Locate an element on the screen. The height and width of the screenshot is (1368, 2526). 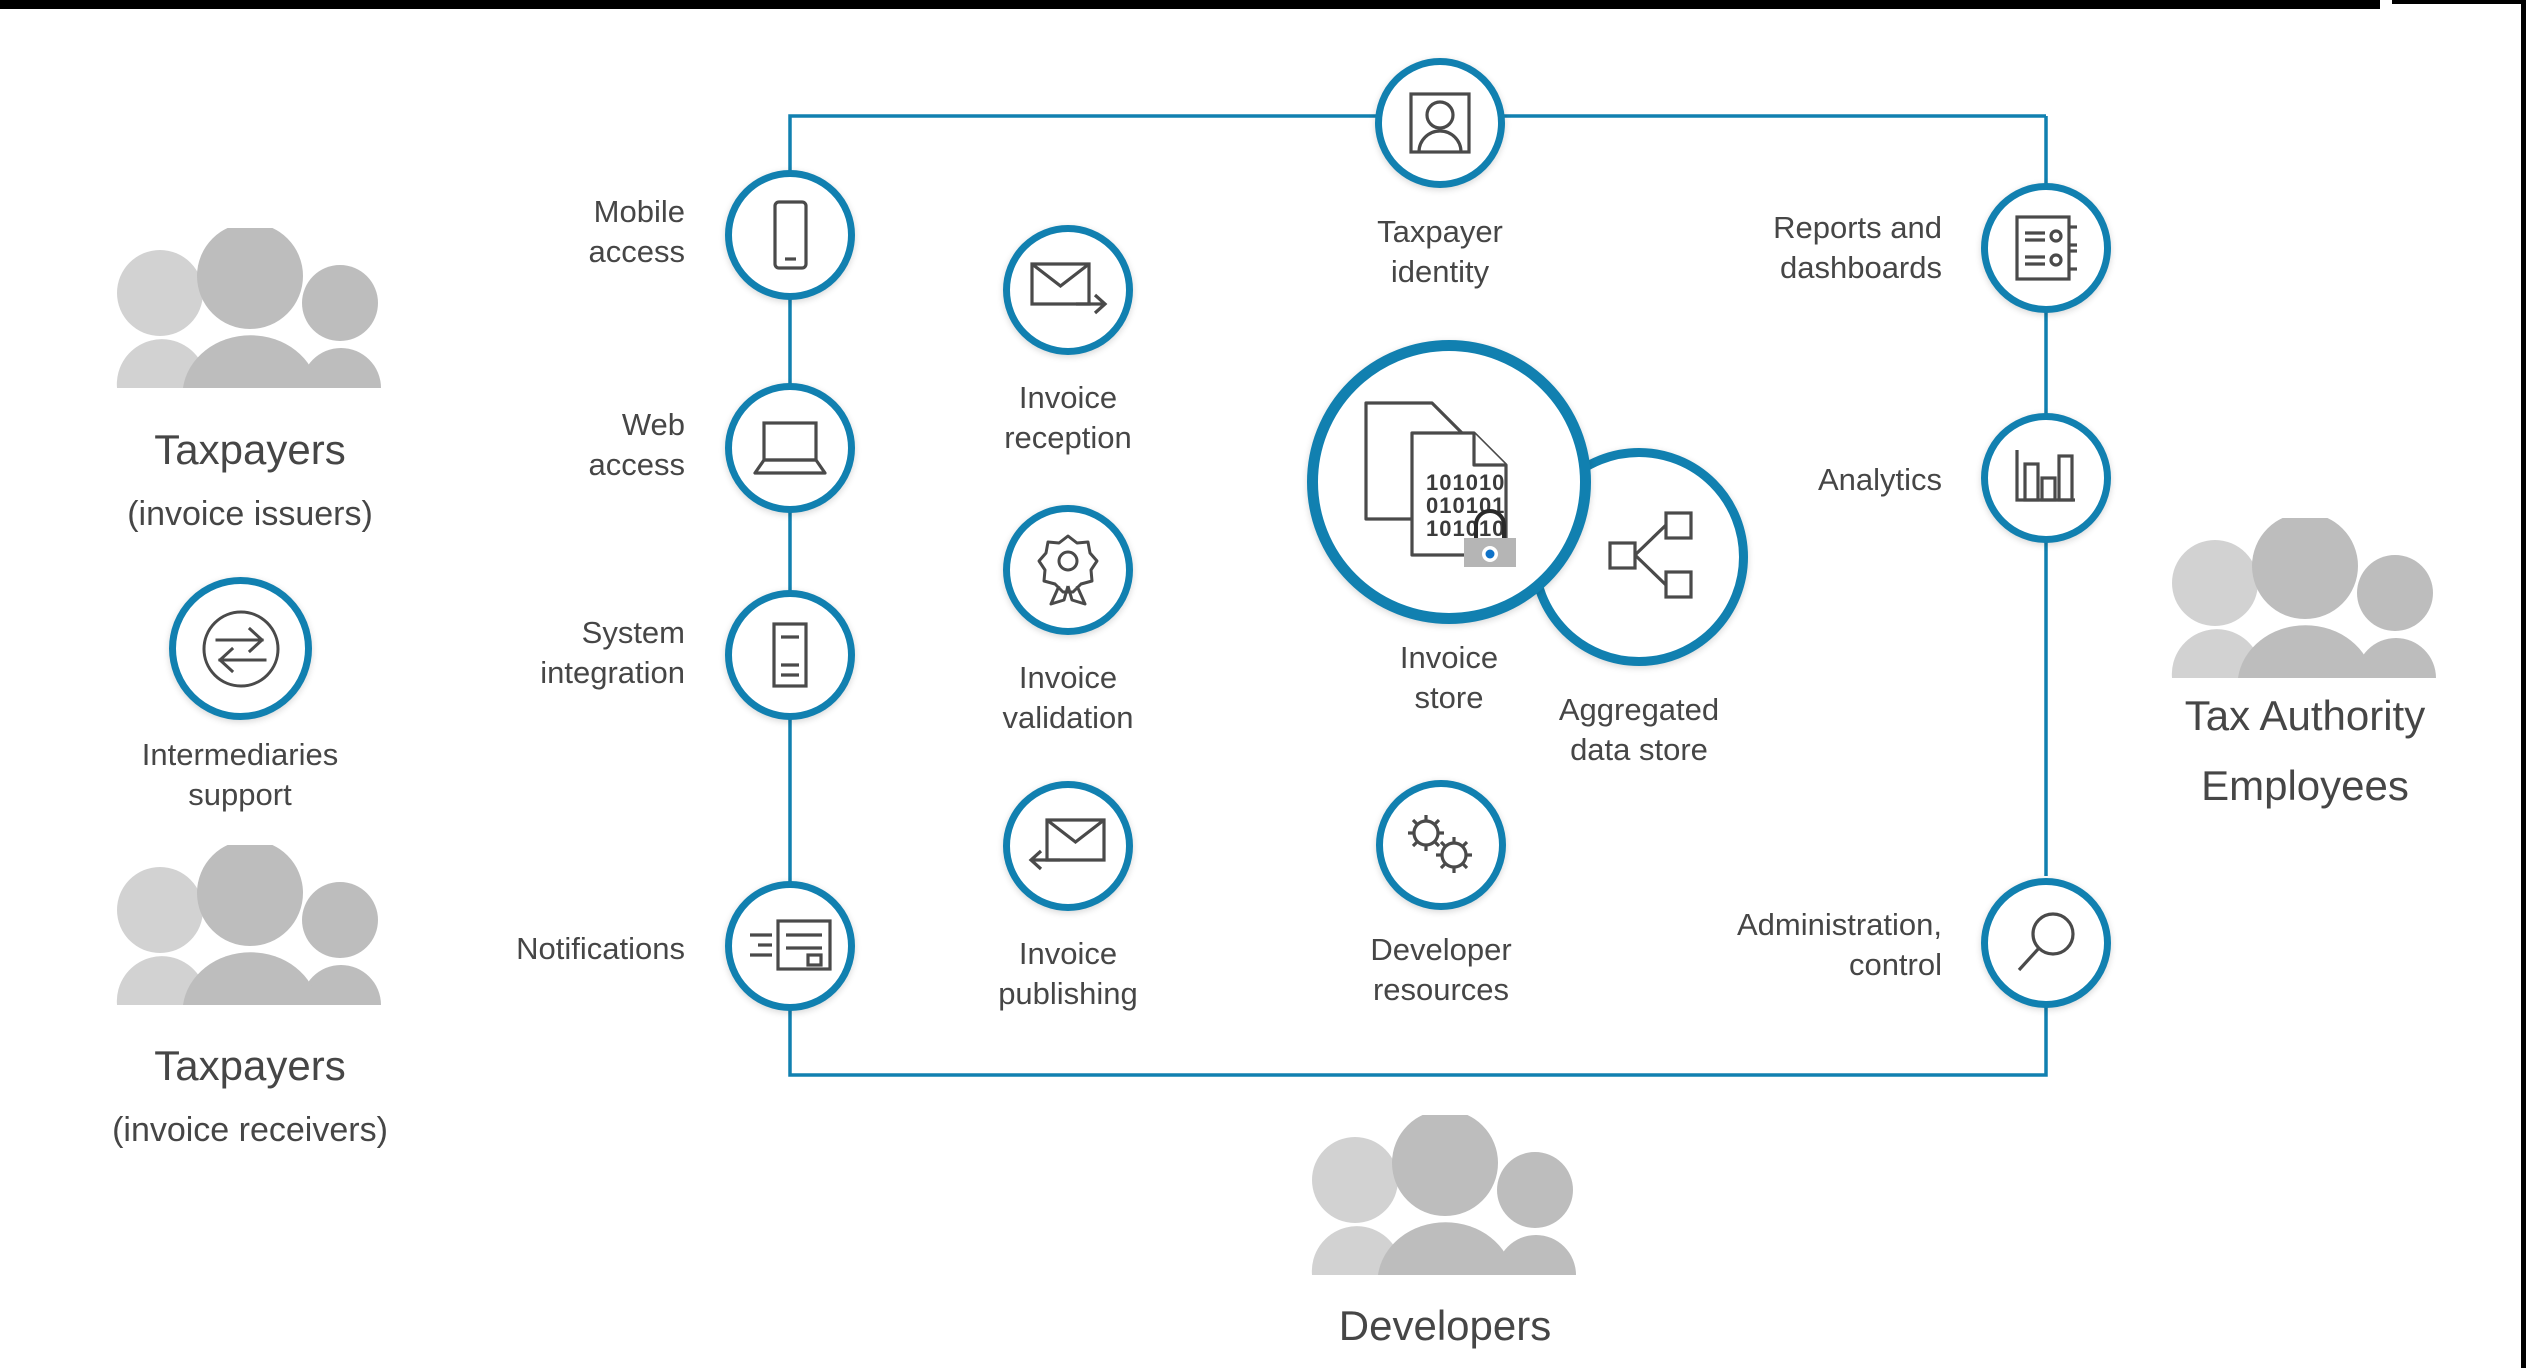
developer-resources-label: Developer resources is located at coordinates (1441, 970).